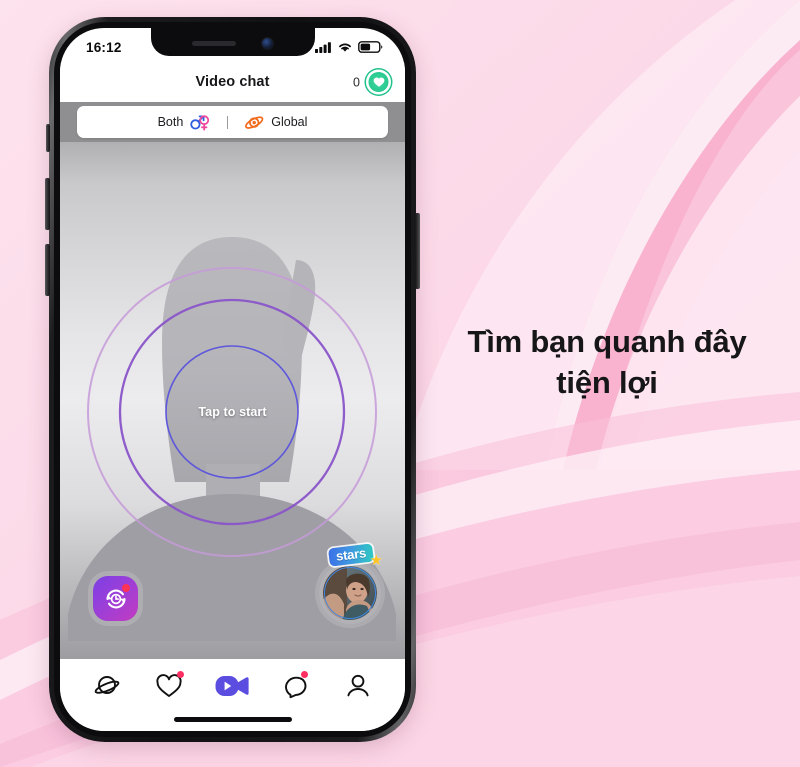 This screenshot has height=767, width=800. Describe the element at coordinates (185, 122) in the screenshot. I see `gender-filter: Both` at that location.